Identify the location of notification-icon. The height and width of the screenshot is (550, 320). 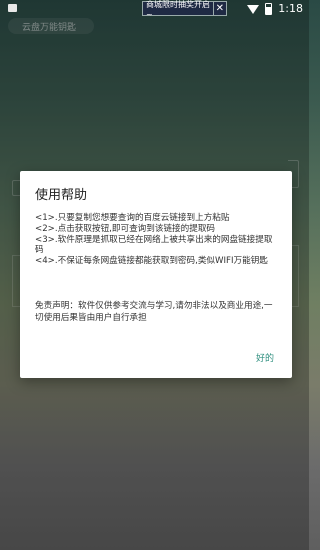
(12, 8).